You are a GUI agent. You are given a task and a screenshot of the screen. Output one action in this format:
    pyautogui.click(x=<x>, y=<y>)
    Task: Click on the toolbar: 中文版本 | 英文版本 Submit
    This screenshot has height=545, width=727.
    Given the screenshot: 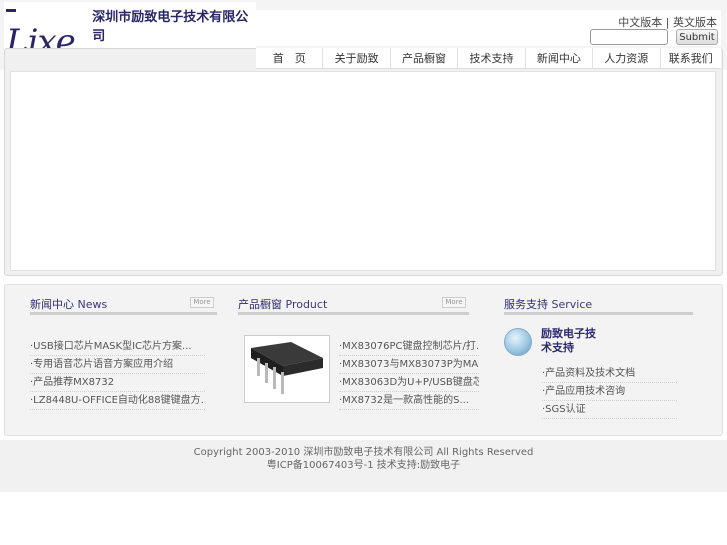 What is the action you would take?
    pyautogui.click(x=488, y=28)
    